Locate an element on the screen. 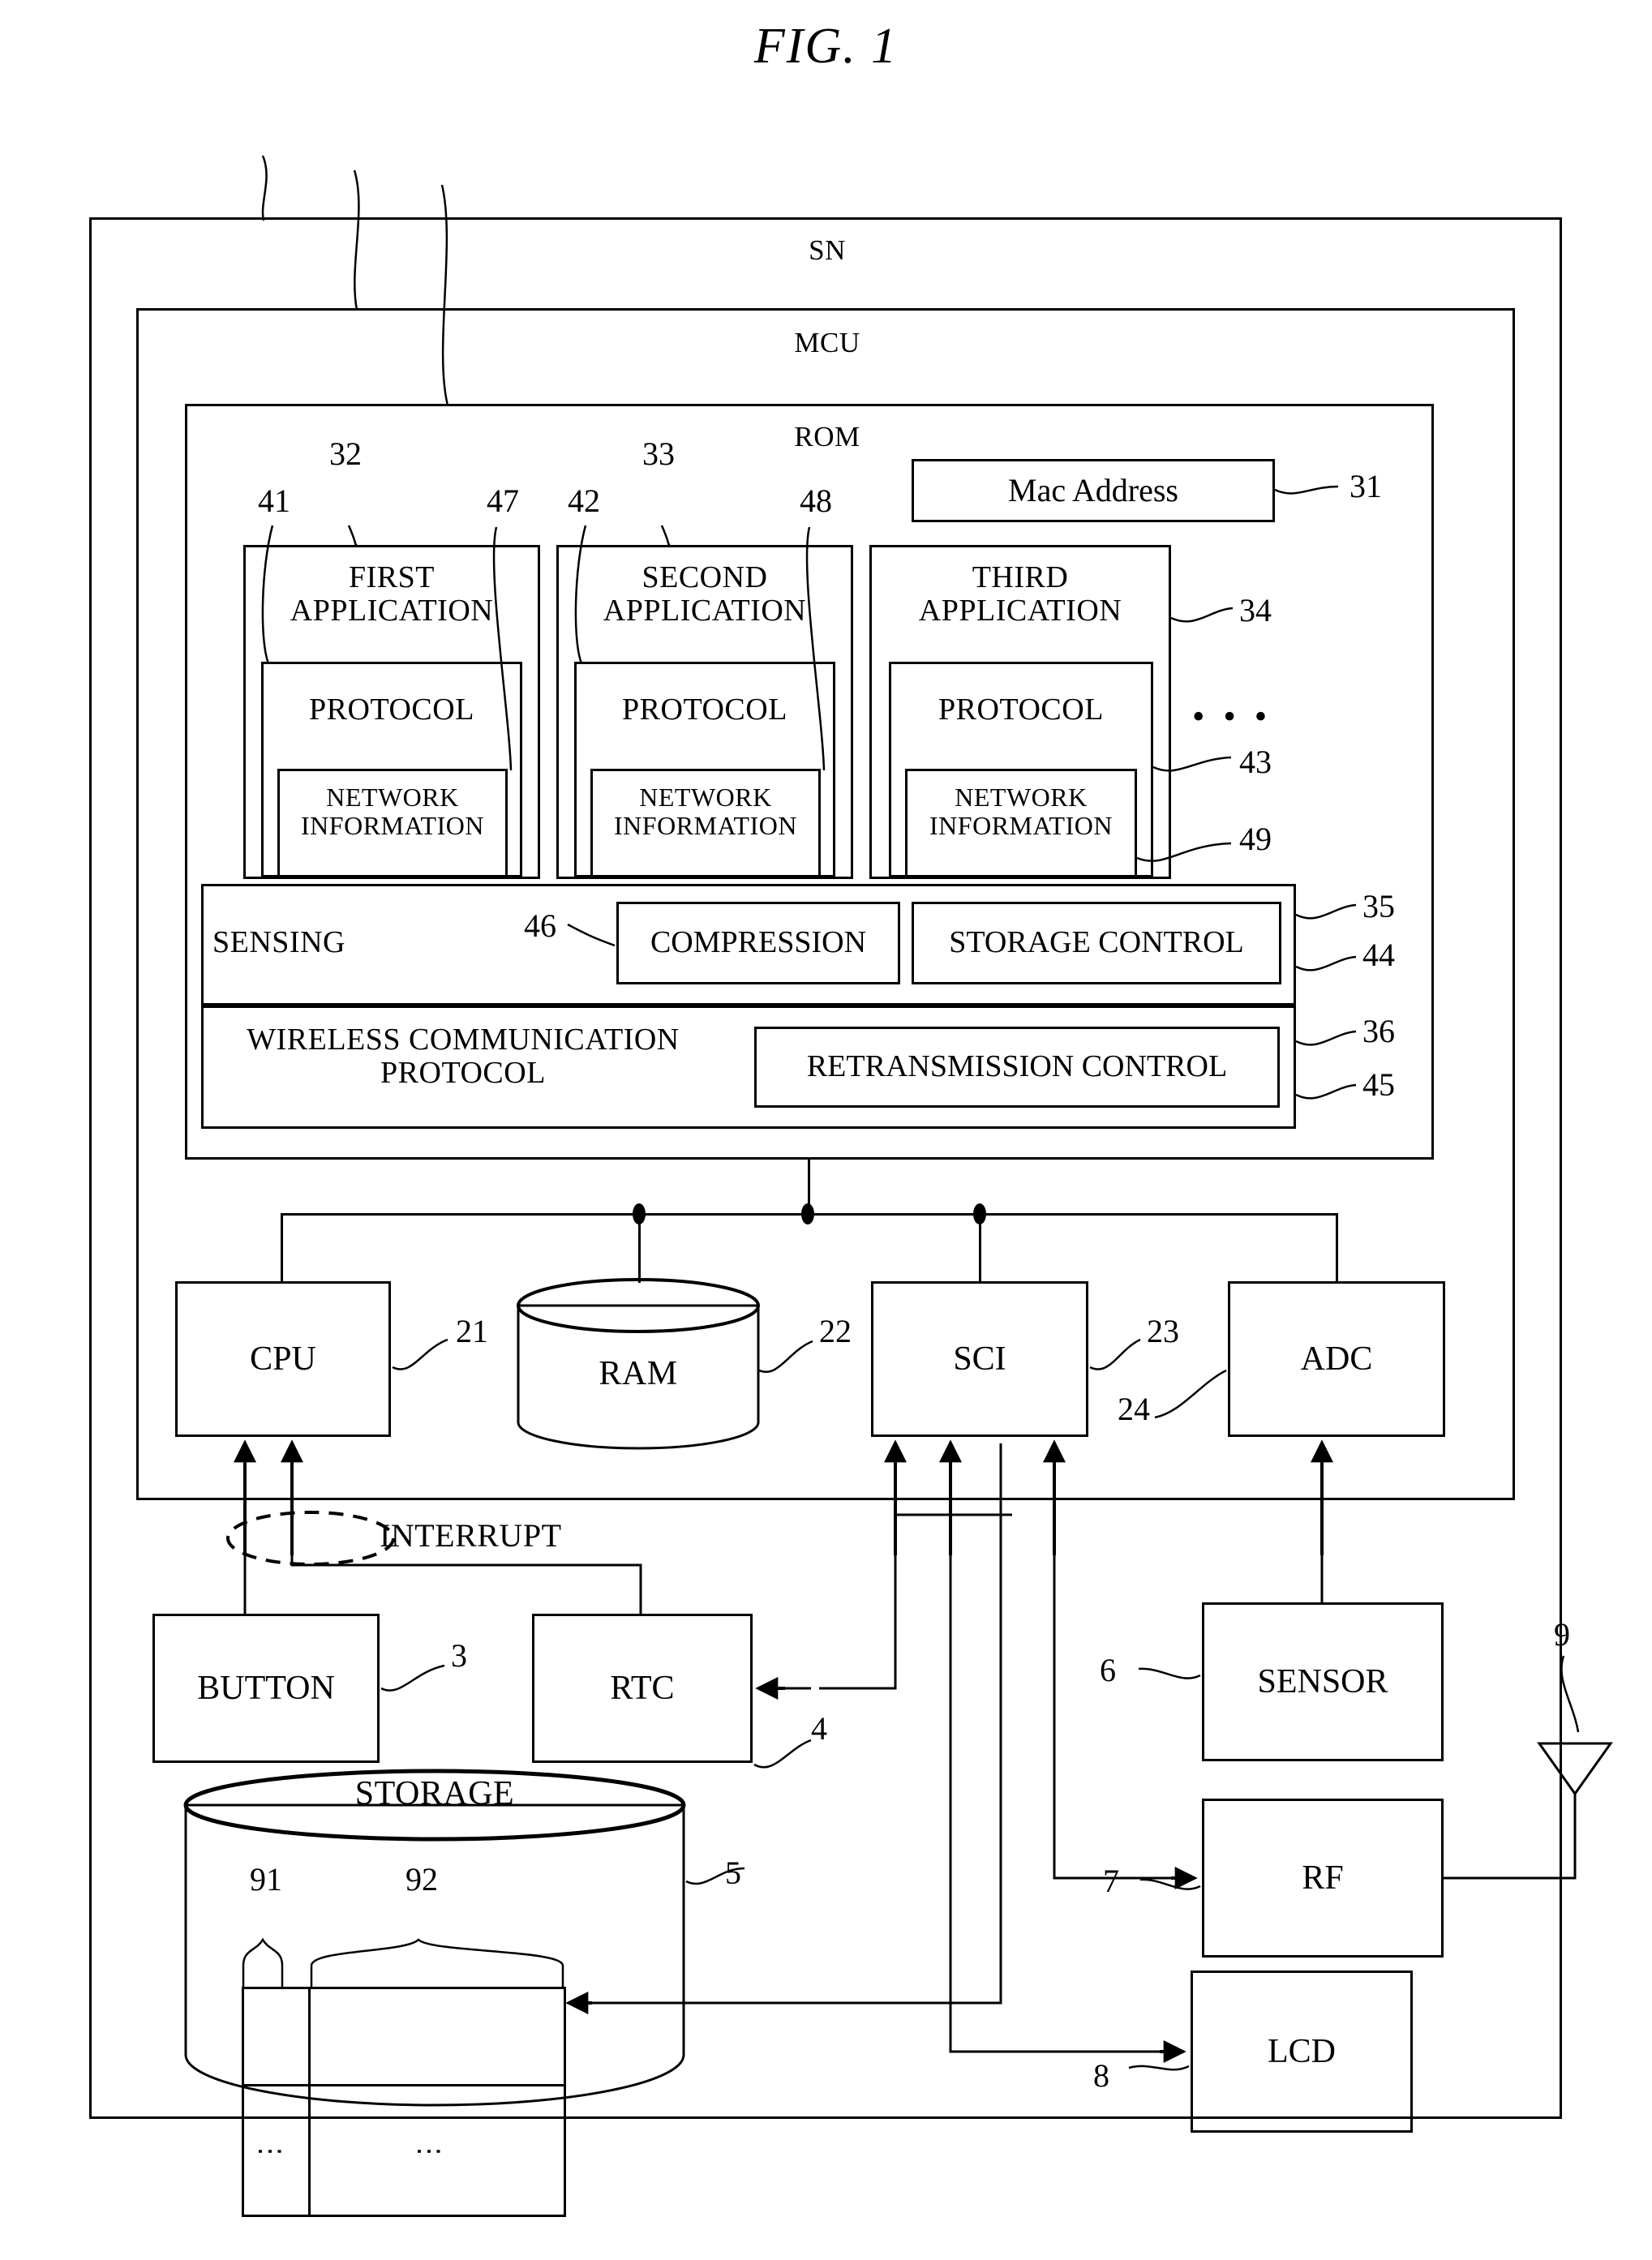 The width and height of the screenshot is (1652, 2260). second-application-label: SECOND APPLICATION is located at coordinates (705, 594).